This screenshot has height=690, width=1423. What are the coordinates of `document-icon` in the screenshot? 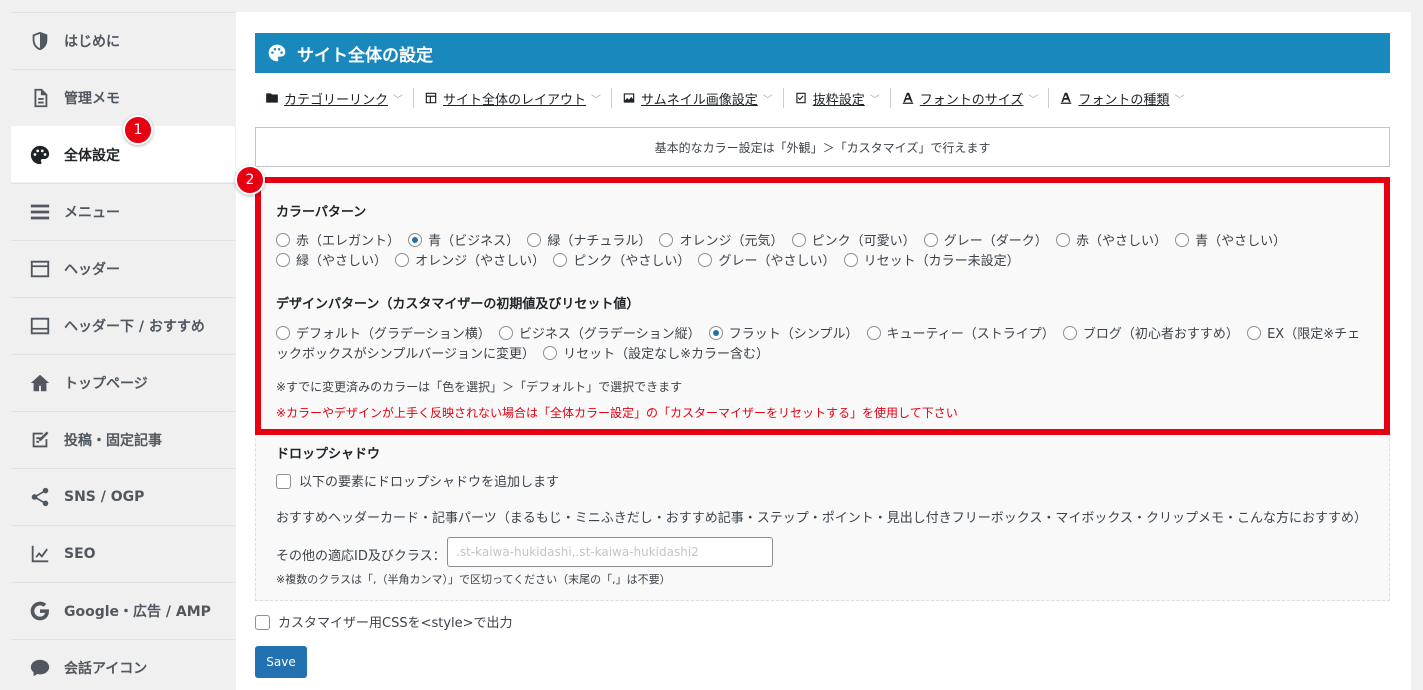 It's located at (40, 98).